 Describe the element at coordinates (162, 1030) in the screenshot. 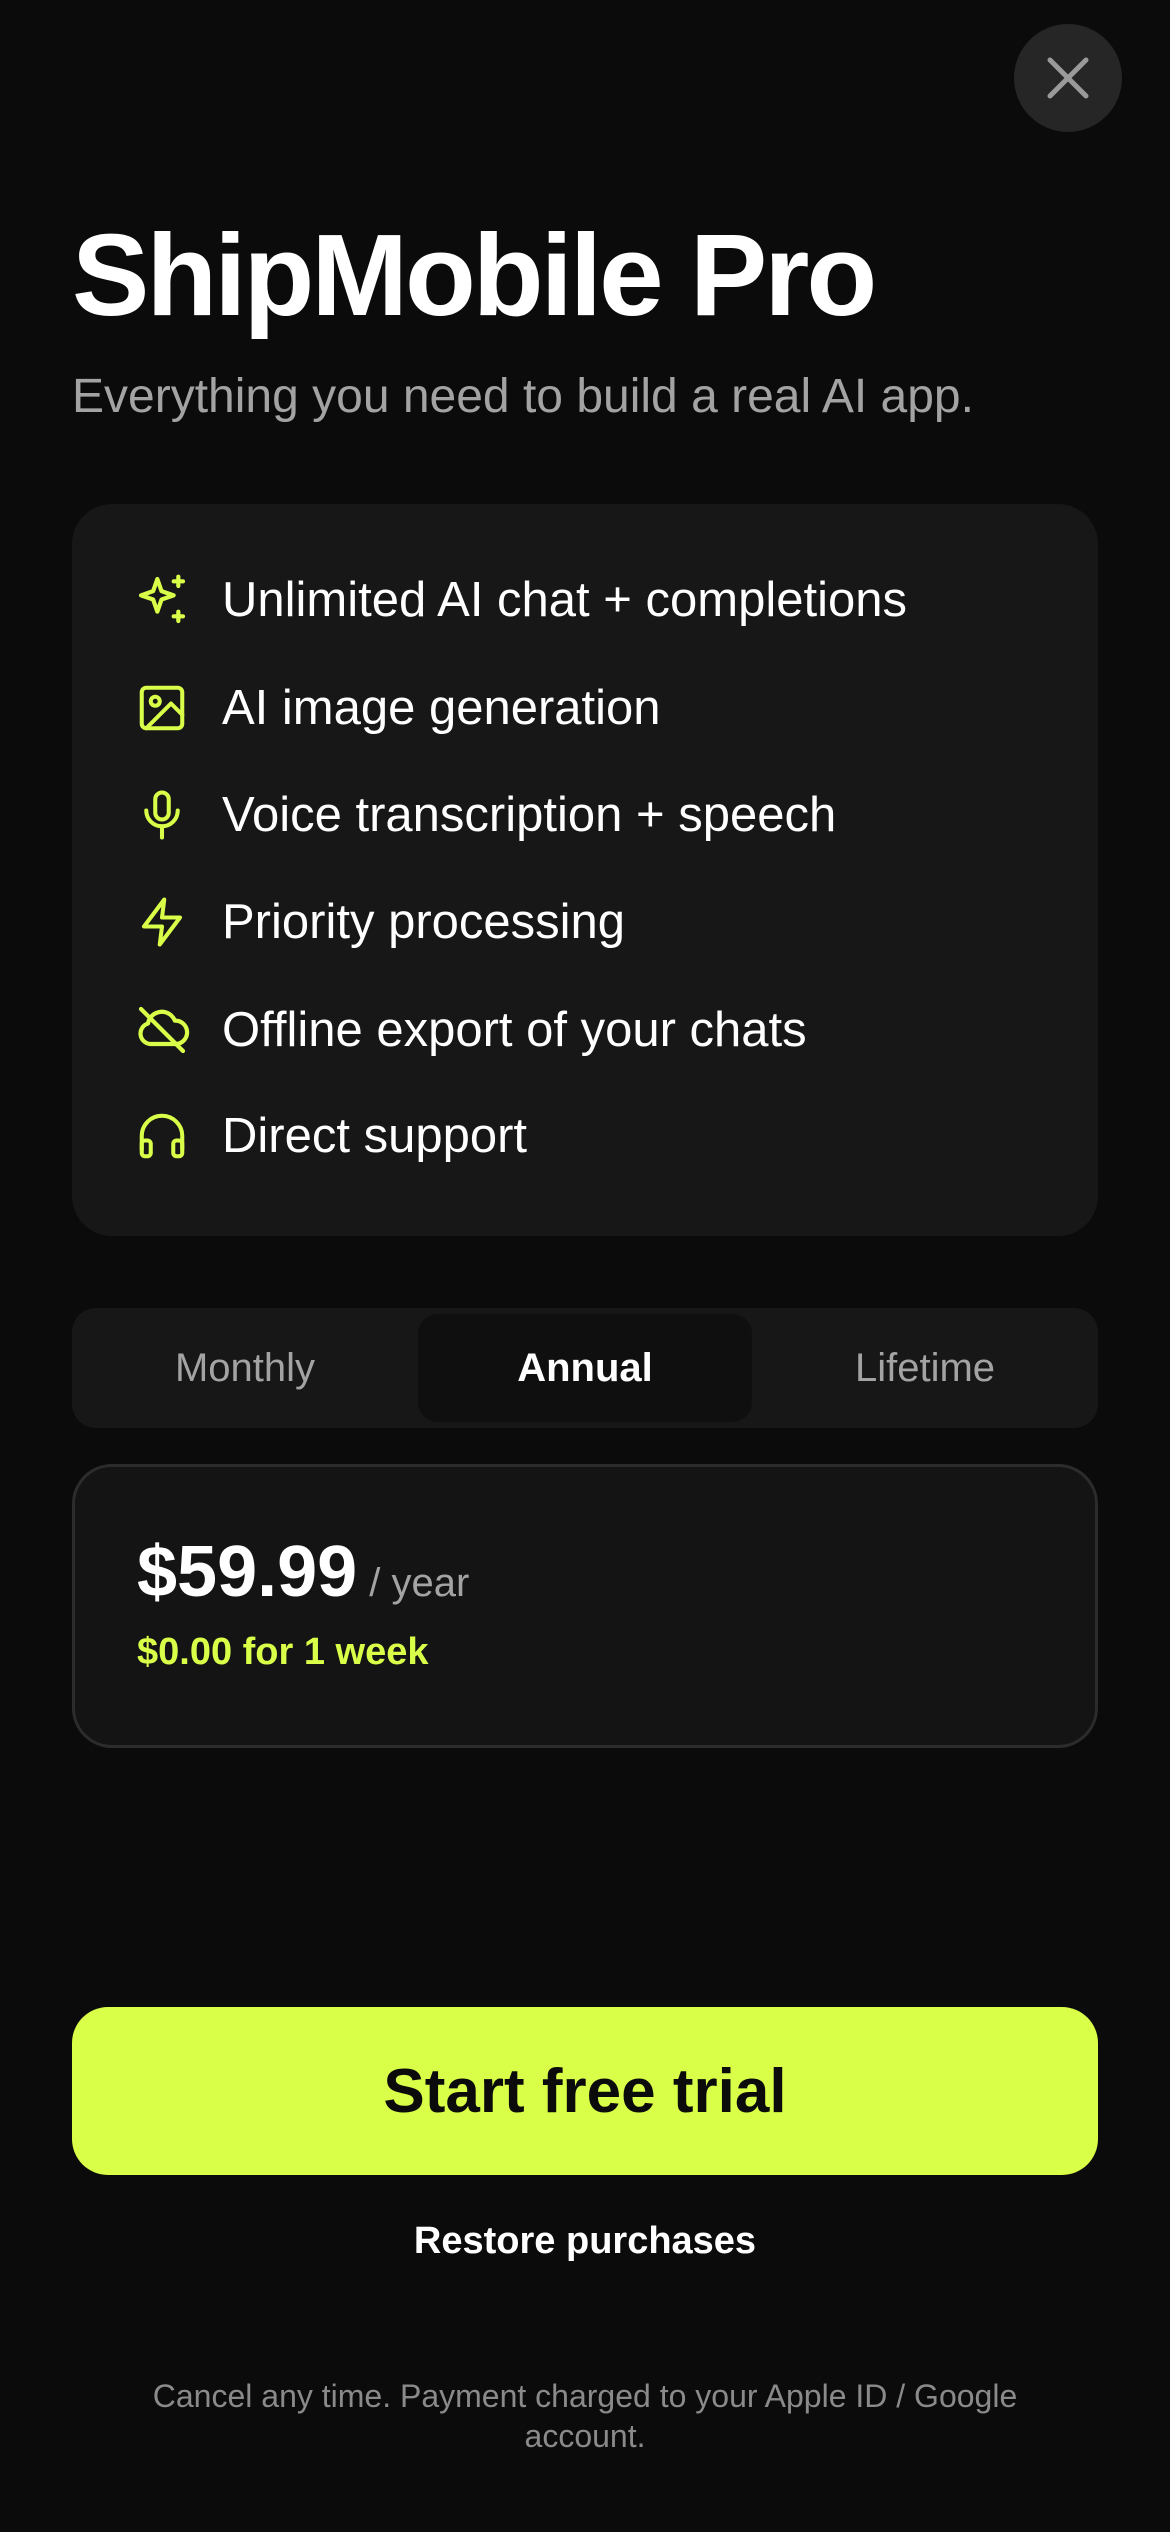

I see `cloud-off-icon` at that location.